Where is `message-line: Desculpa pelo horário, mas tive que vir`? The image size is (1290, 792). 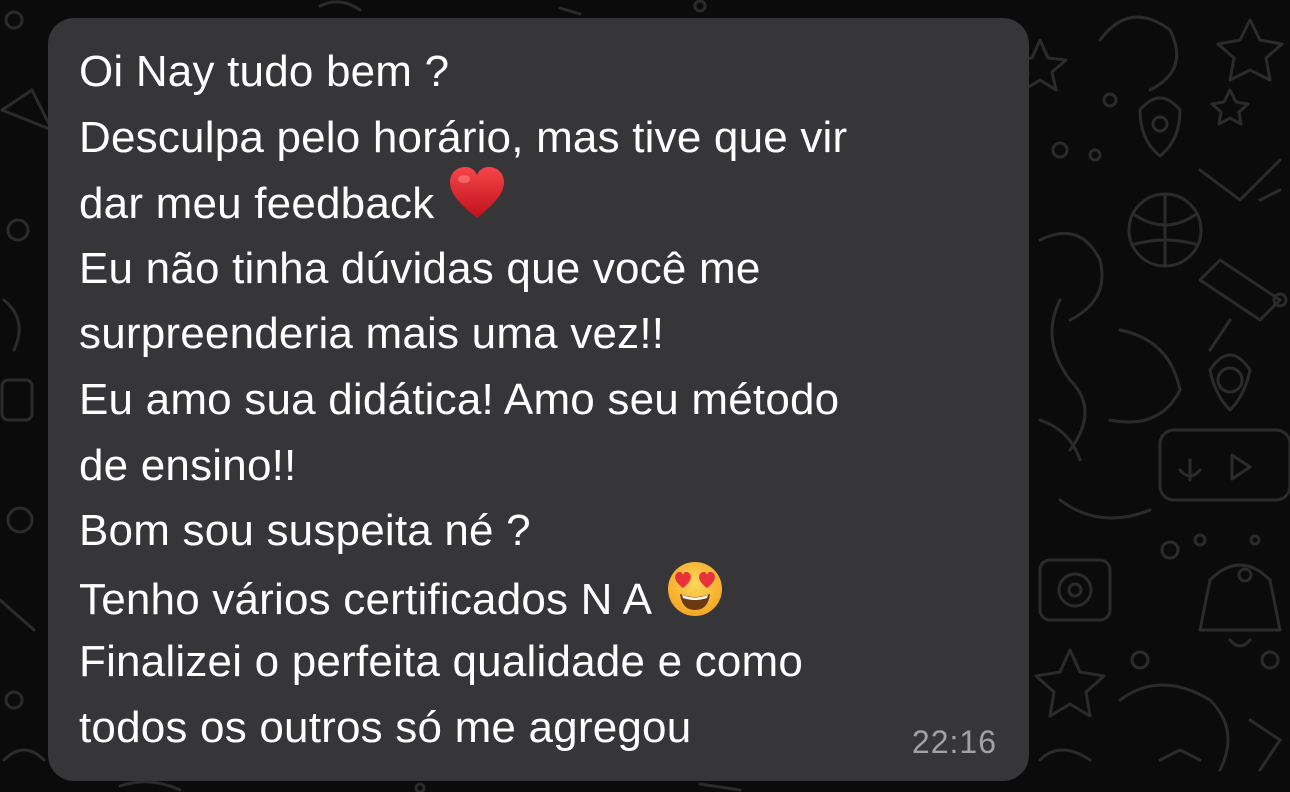
message-line: Desculpa pelo horário, mas tive que vir is located at coordinates (549, 138).